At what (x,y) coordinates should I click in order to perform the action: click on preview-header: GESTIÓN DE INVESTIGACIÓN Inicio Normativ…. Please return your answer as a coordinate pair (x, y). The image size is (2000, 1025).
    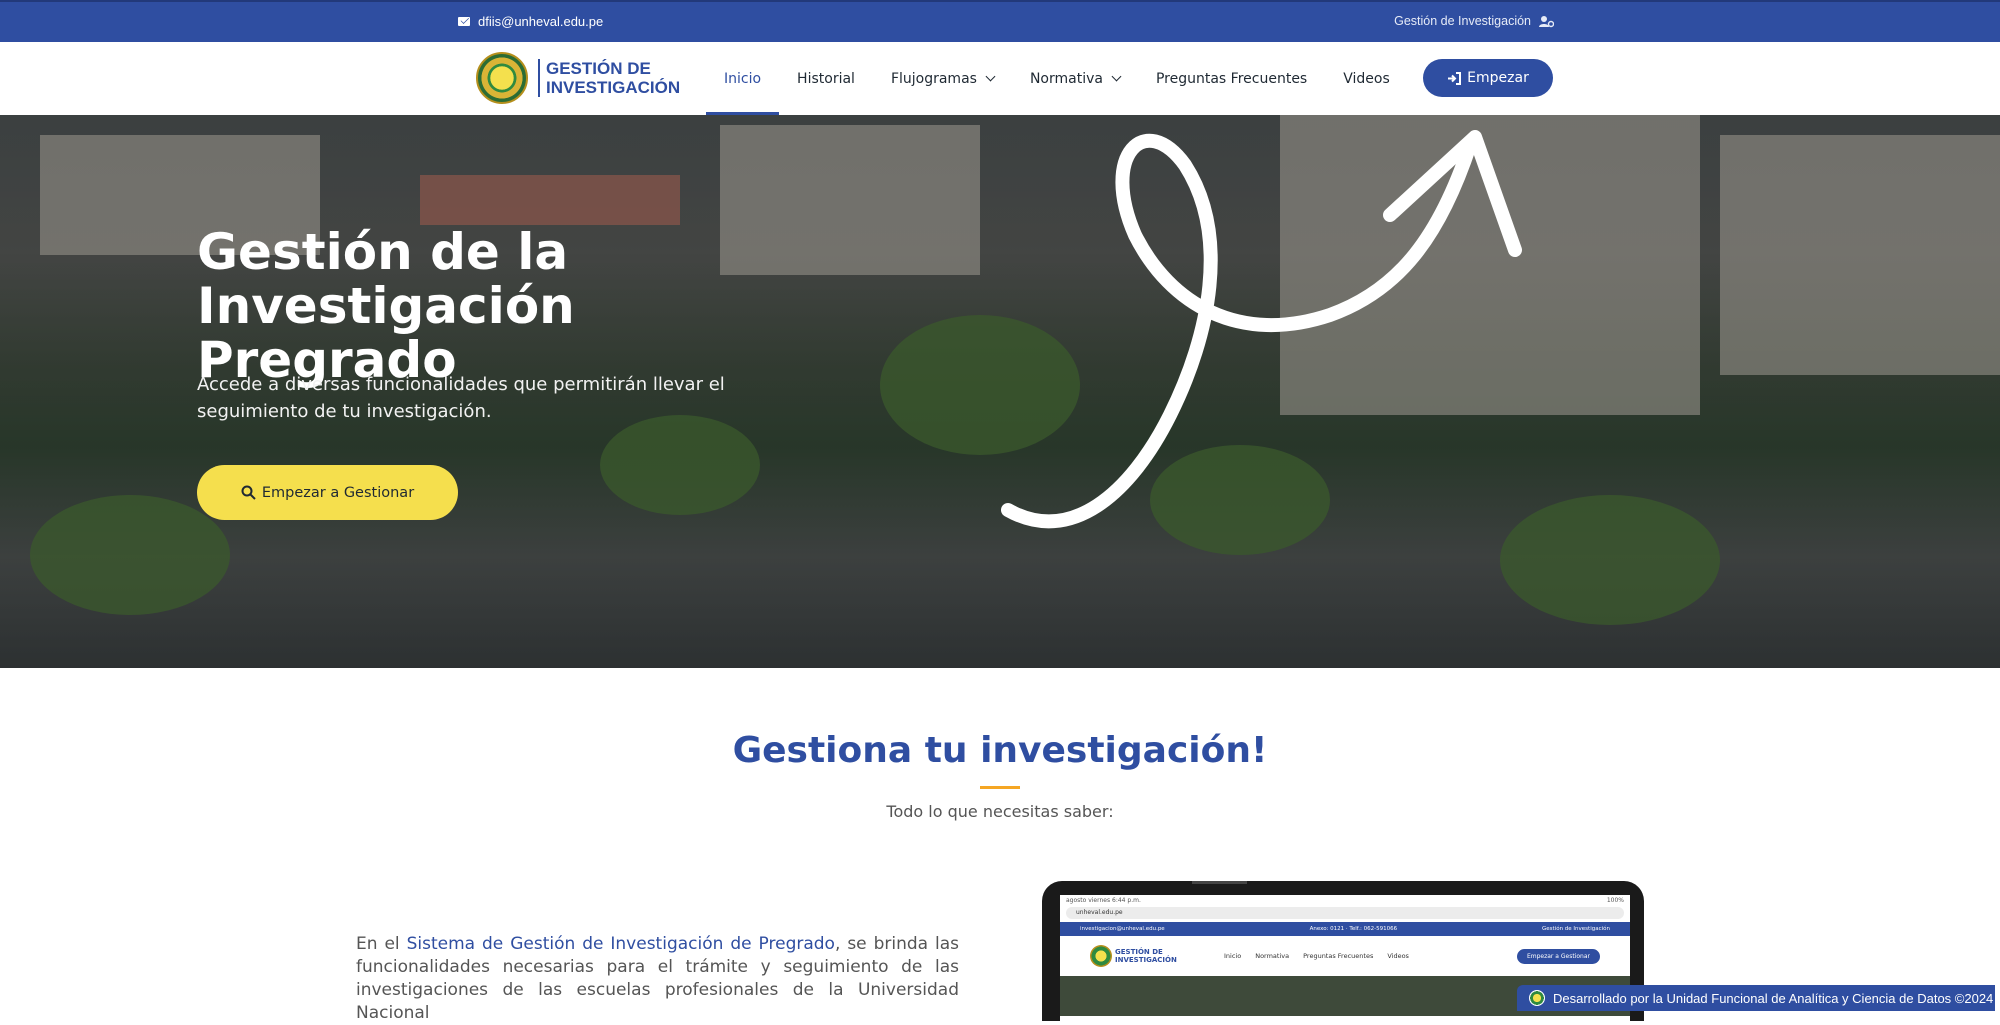
    Looking at the image, I should click on (1345, 956).